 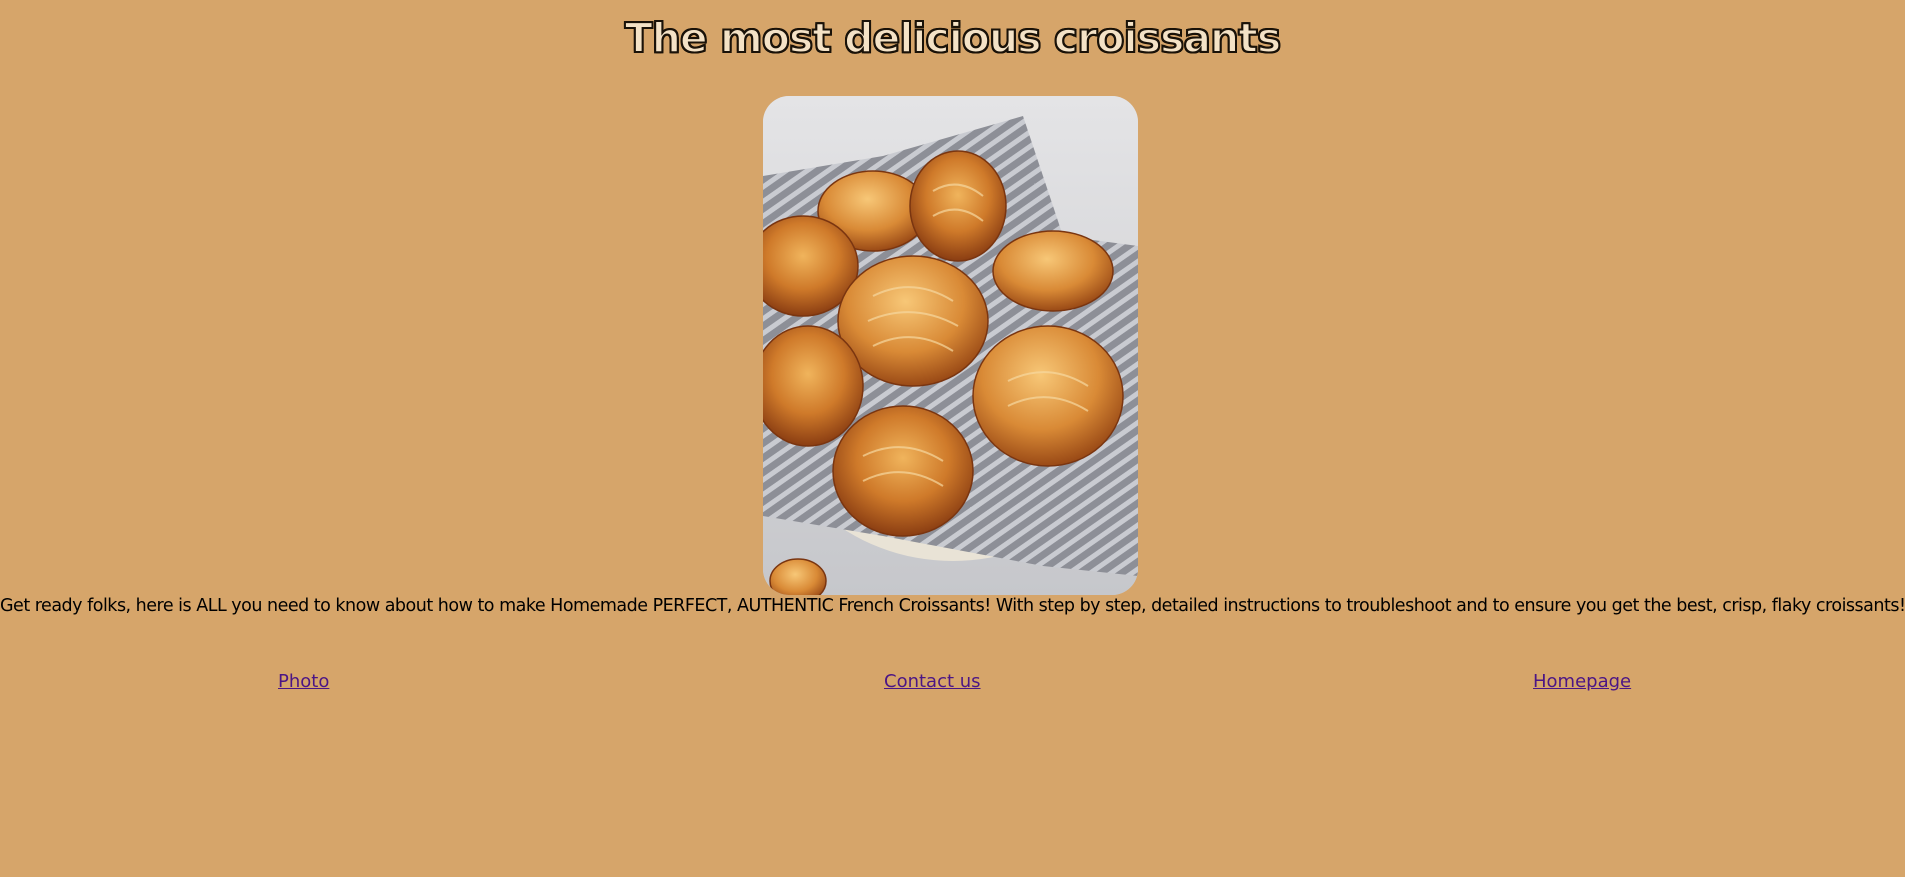 What do you see at coordinates (953, 38) in the screenshot?
I see `page-title: The most delicious croissants` at bounding box center [953, 38].